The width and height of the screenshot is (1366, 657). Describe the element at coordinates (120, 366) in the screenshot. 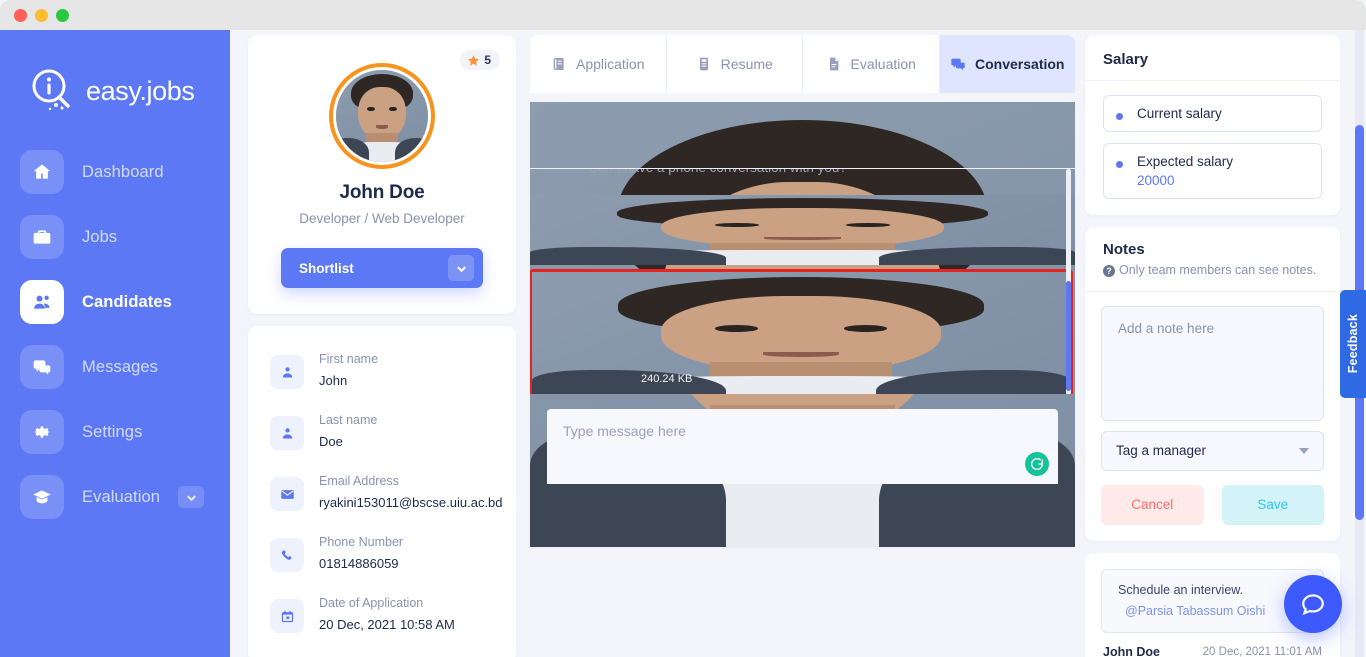

I see `sidebar-item-label: Messages` at that location.